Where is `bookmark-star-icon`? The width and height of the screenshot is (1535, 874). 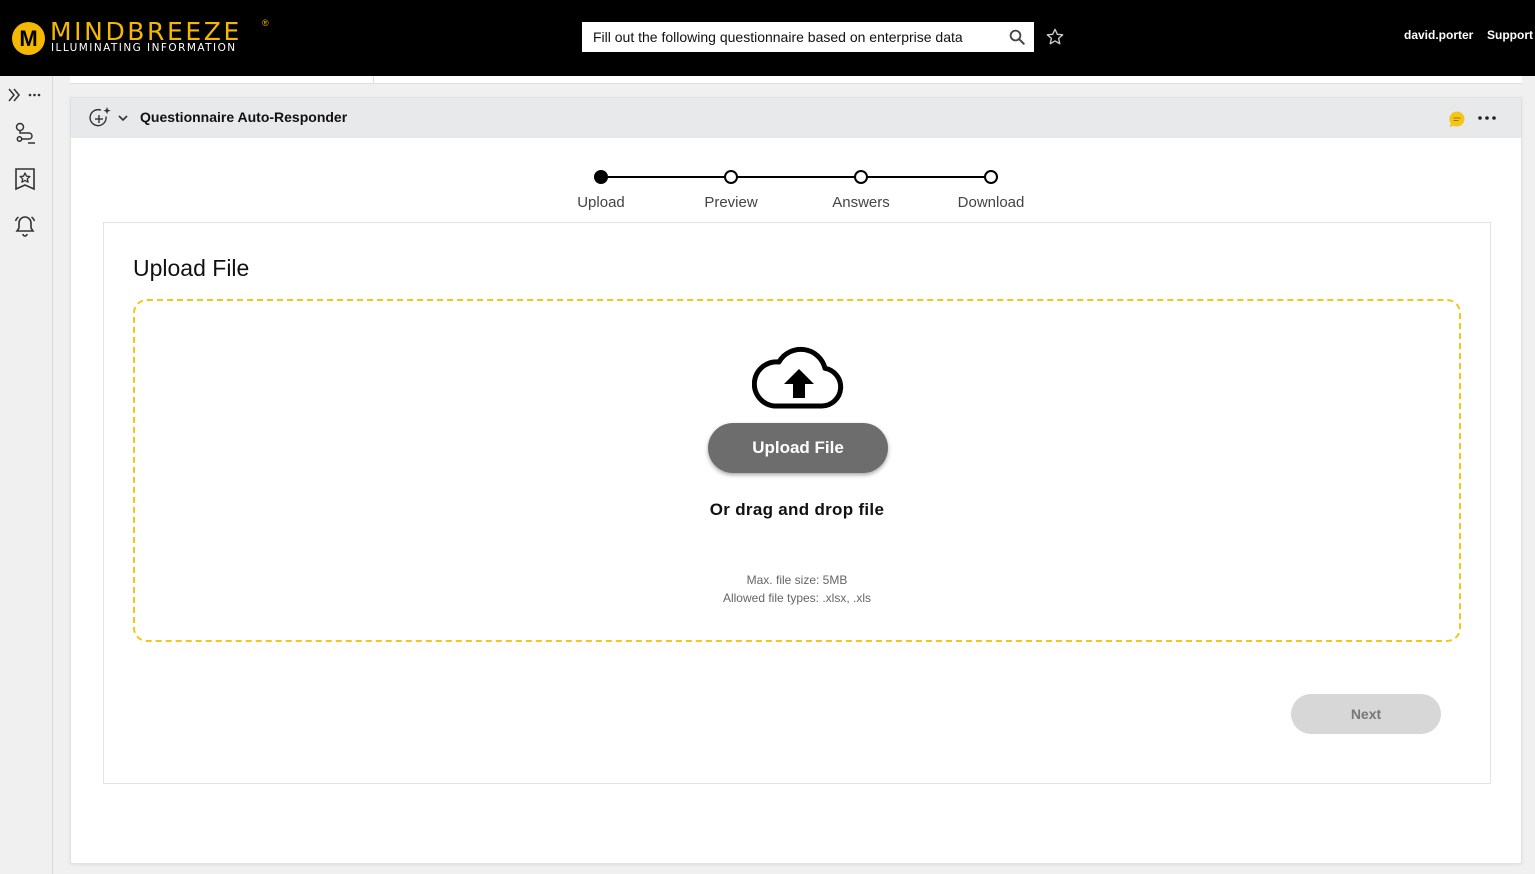
bookmark-star-icon is located at coordinates (25, 179).